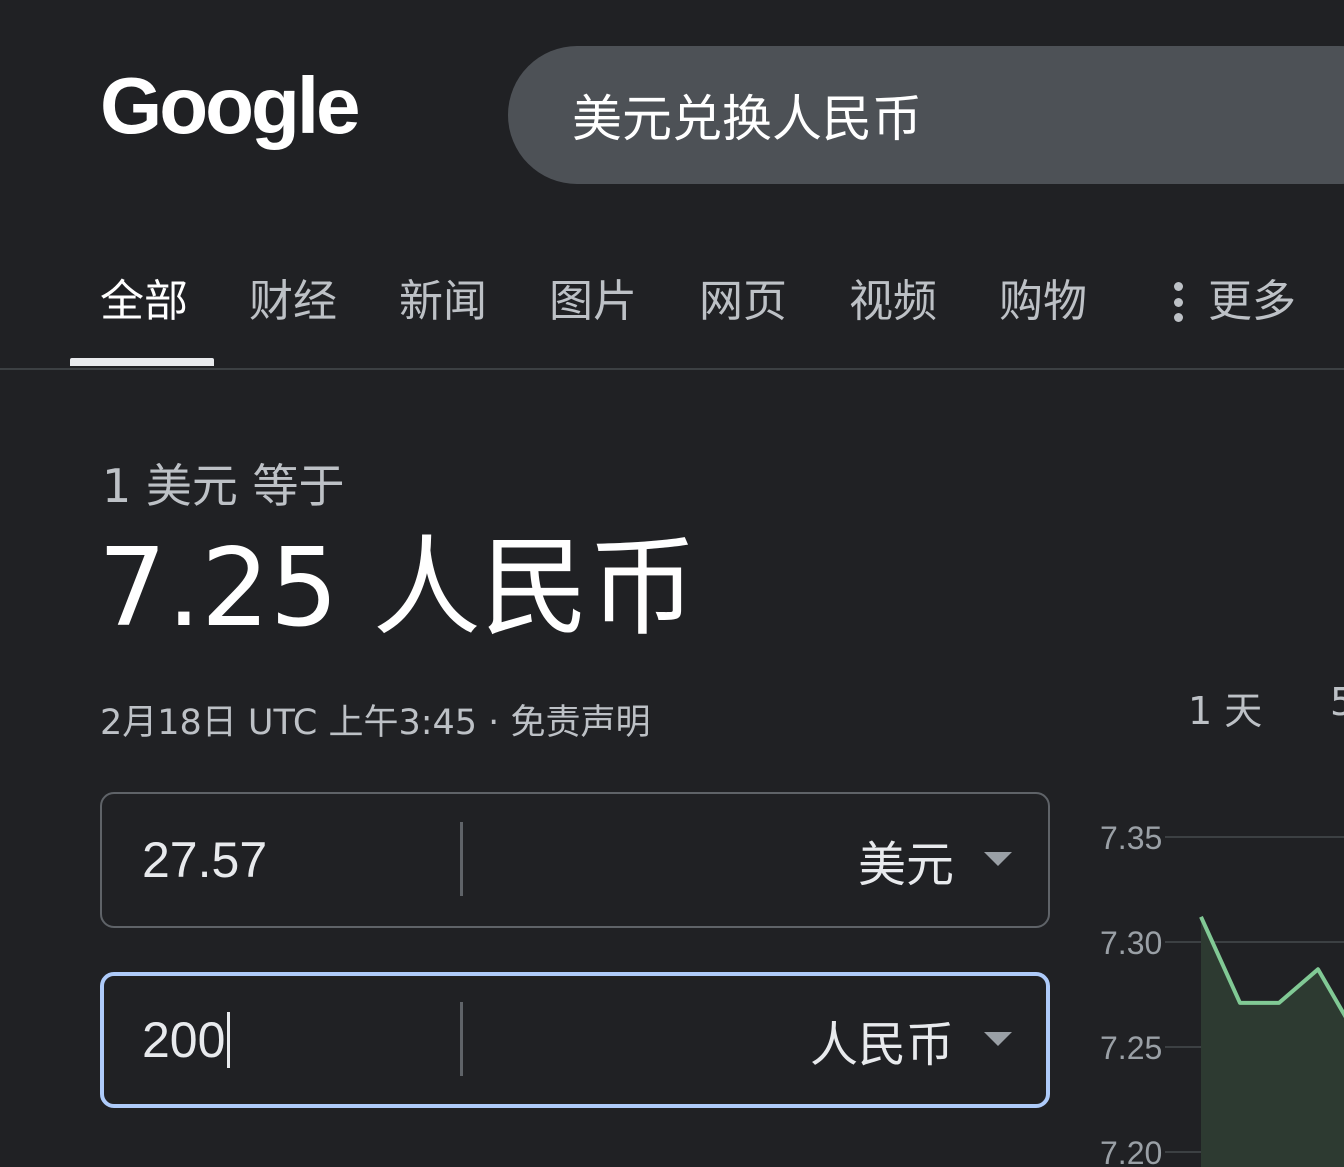 The height and width of the screenshot is (1167, 1344). Describe the element at coordinates (1131, 943) in the screenshot. I see `y-tick-label: 7.30` at that location.